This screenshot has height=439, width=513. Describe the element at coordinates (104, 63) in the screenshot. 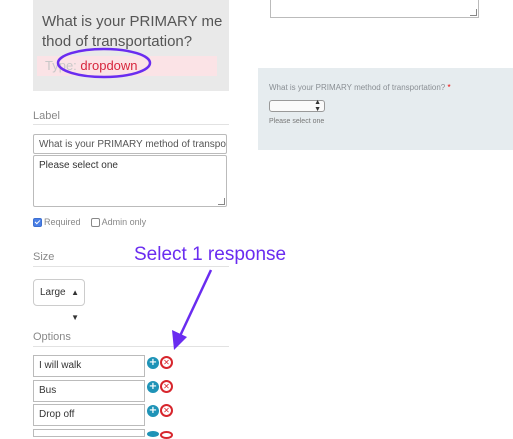

I see `annotation-circle` at that location.